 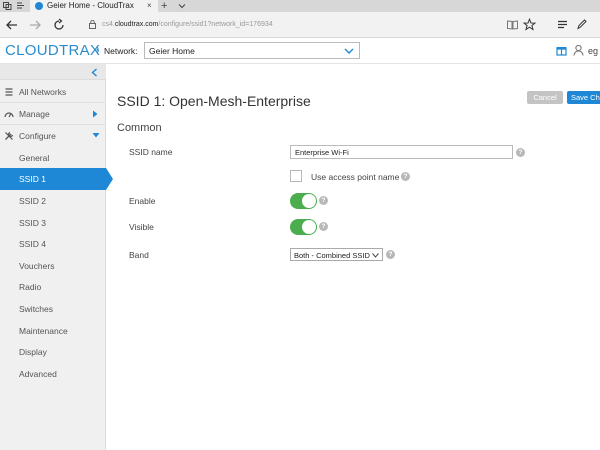 What do you see at coordinates (53, 201) in the screenshot?
I see `sidebar-subitem-ssid2: SSID 2` at bounding box center [53, 201].